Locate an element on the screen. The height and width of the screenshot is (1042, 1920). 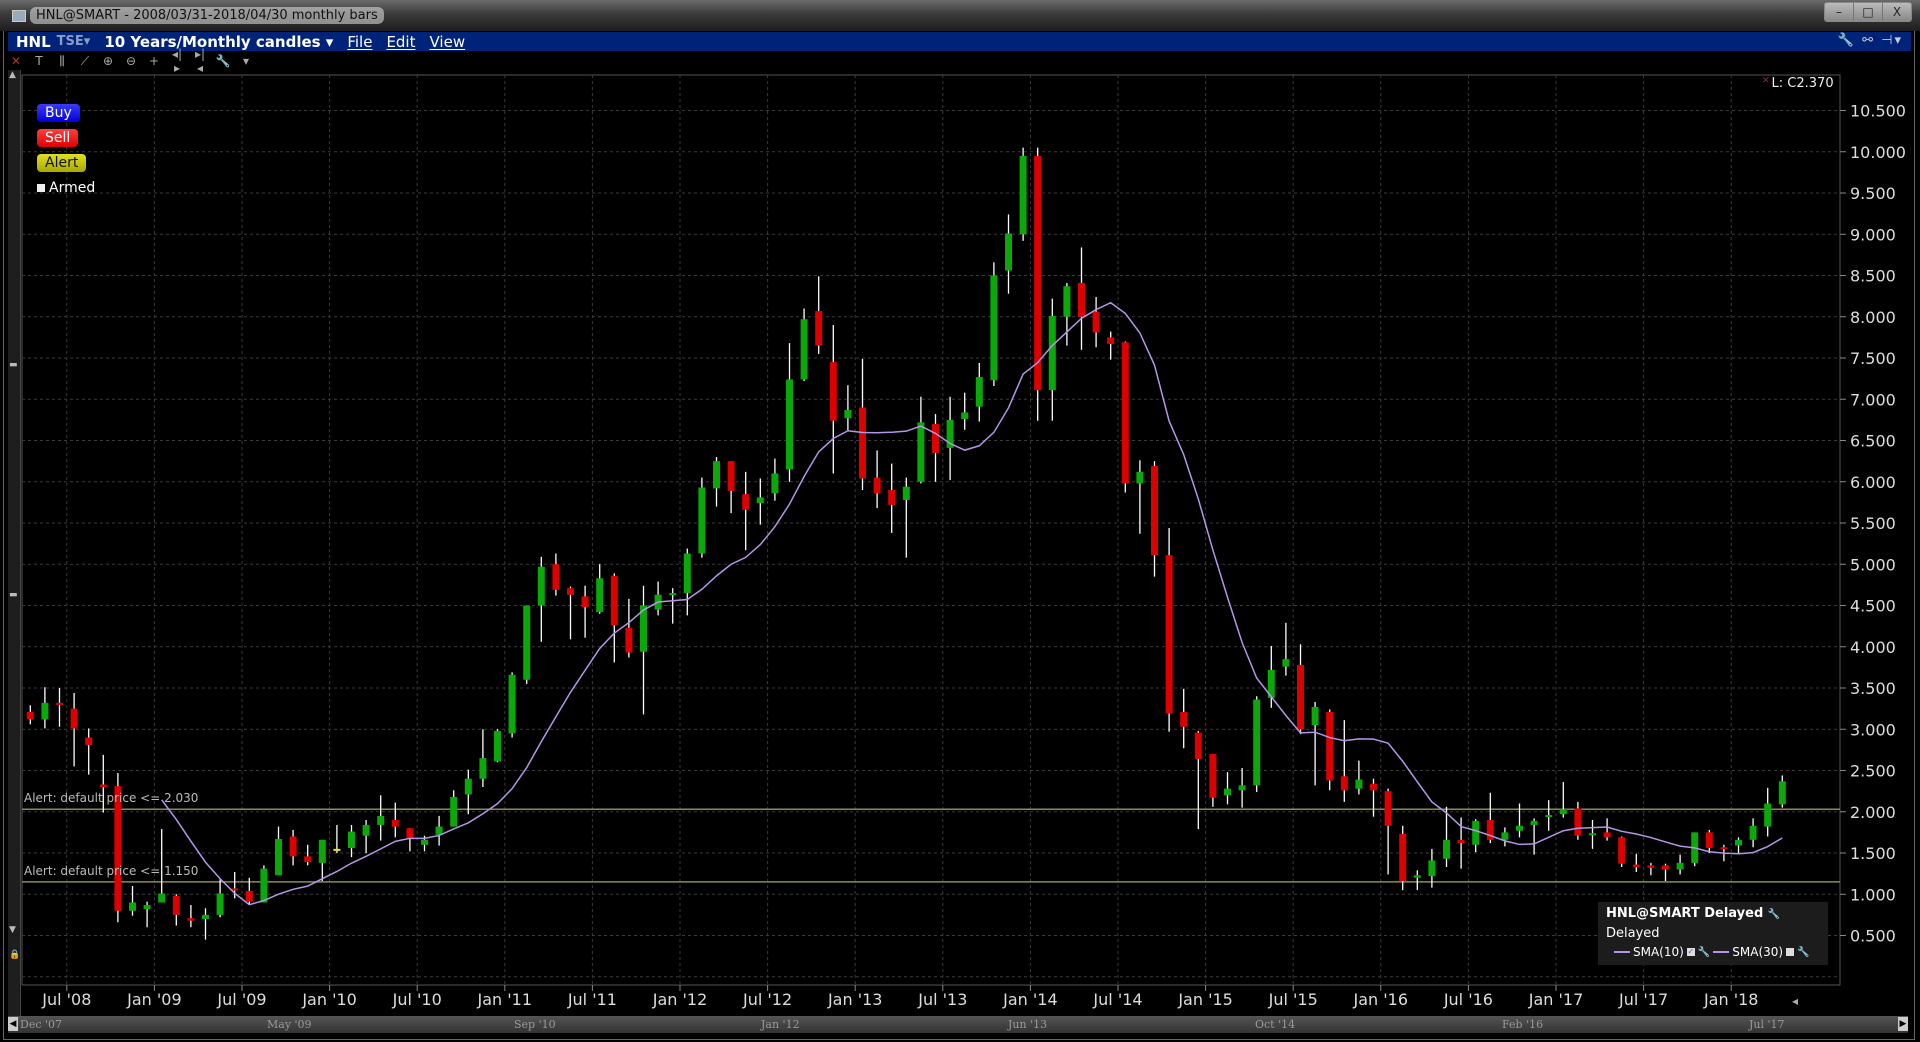
text-icon: T is located at coordinates (39, 61).